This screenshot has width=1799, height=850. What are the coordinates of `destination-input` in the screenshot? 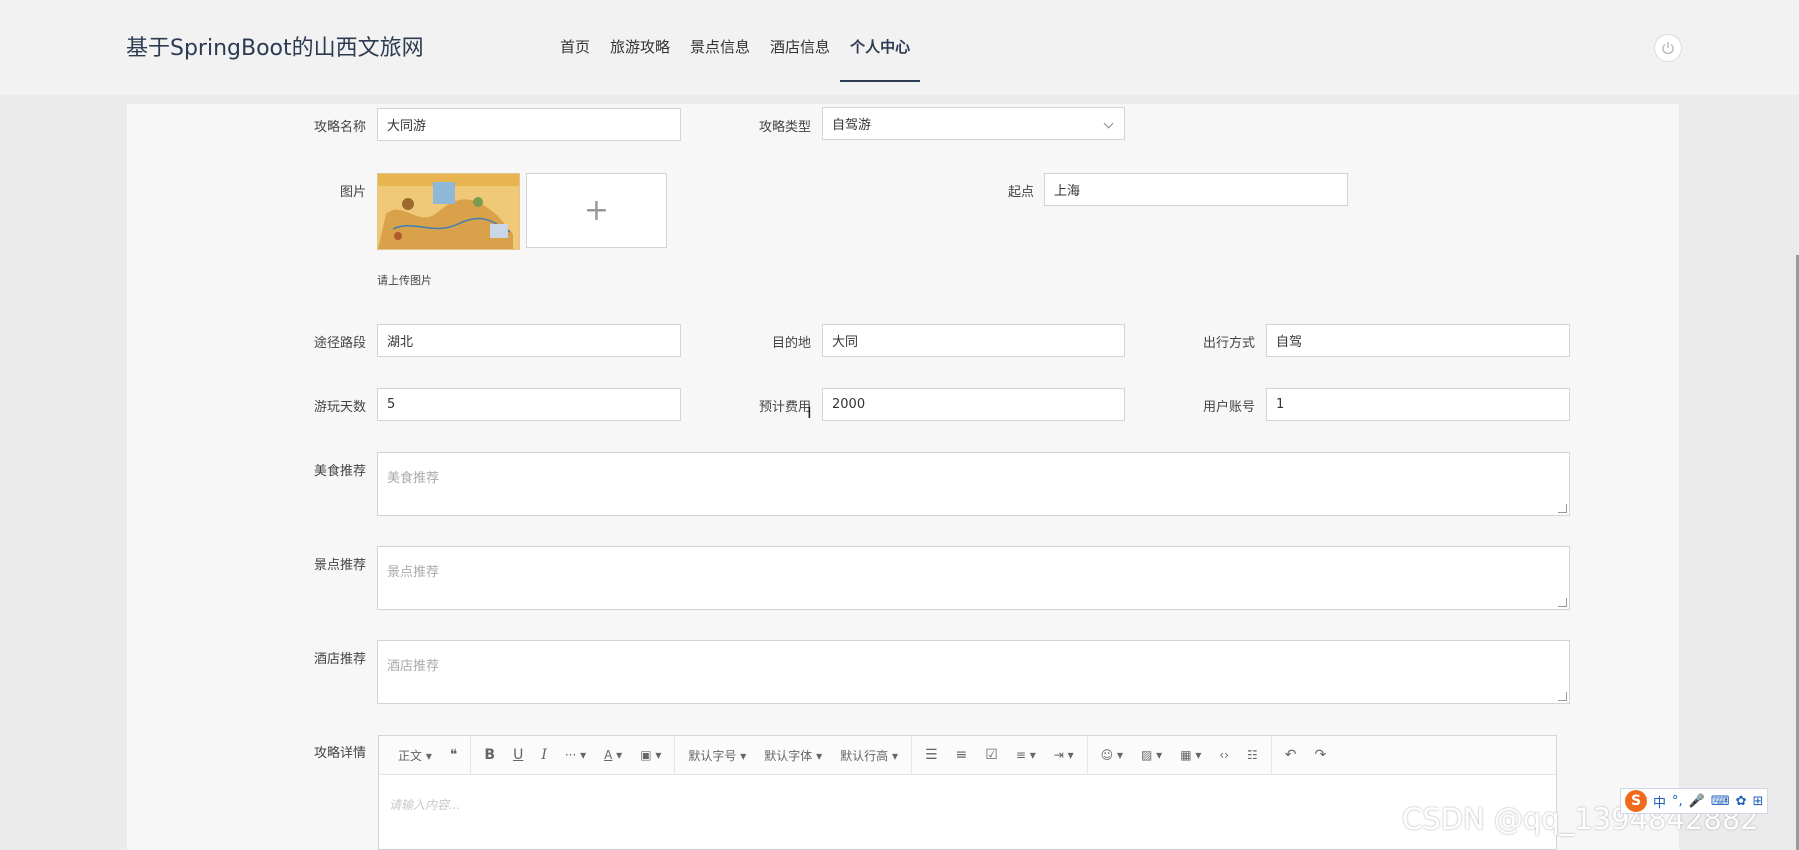 It's located at (973, 340).